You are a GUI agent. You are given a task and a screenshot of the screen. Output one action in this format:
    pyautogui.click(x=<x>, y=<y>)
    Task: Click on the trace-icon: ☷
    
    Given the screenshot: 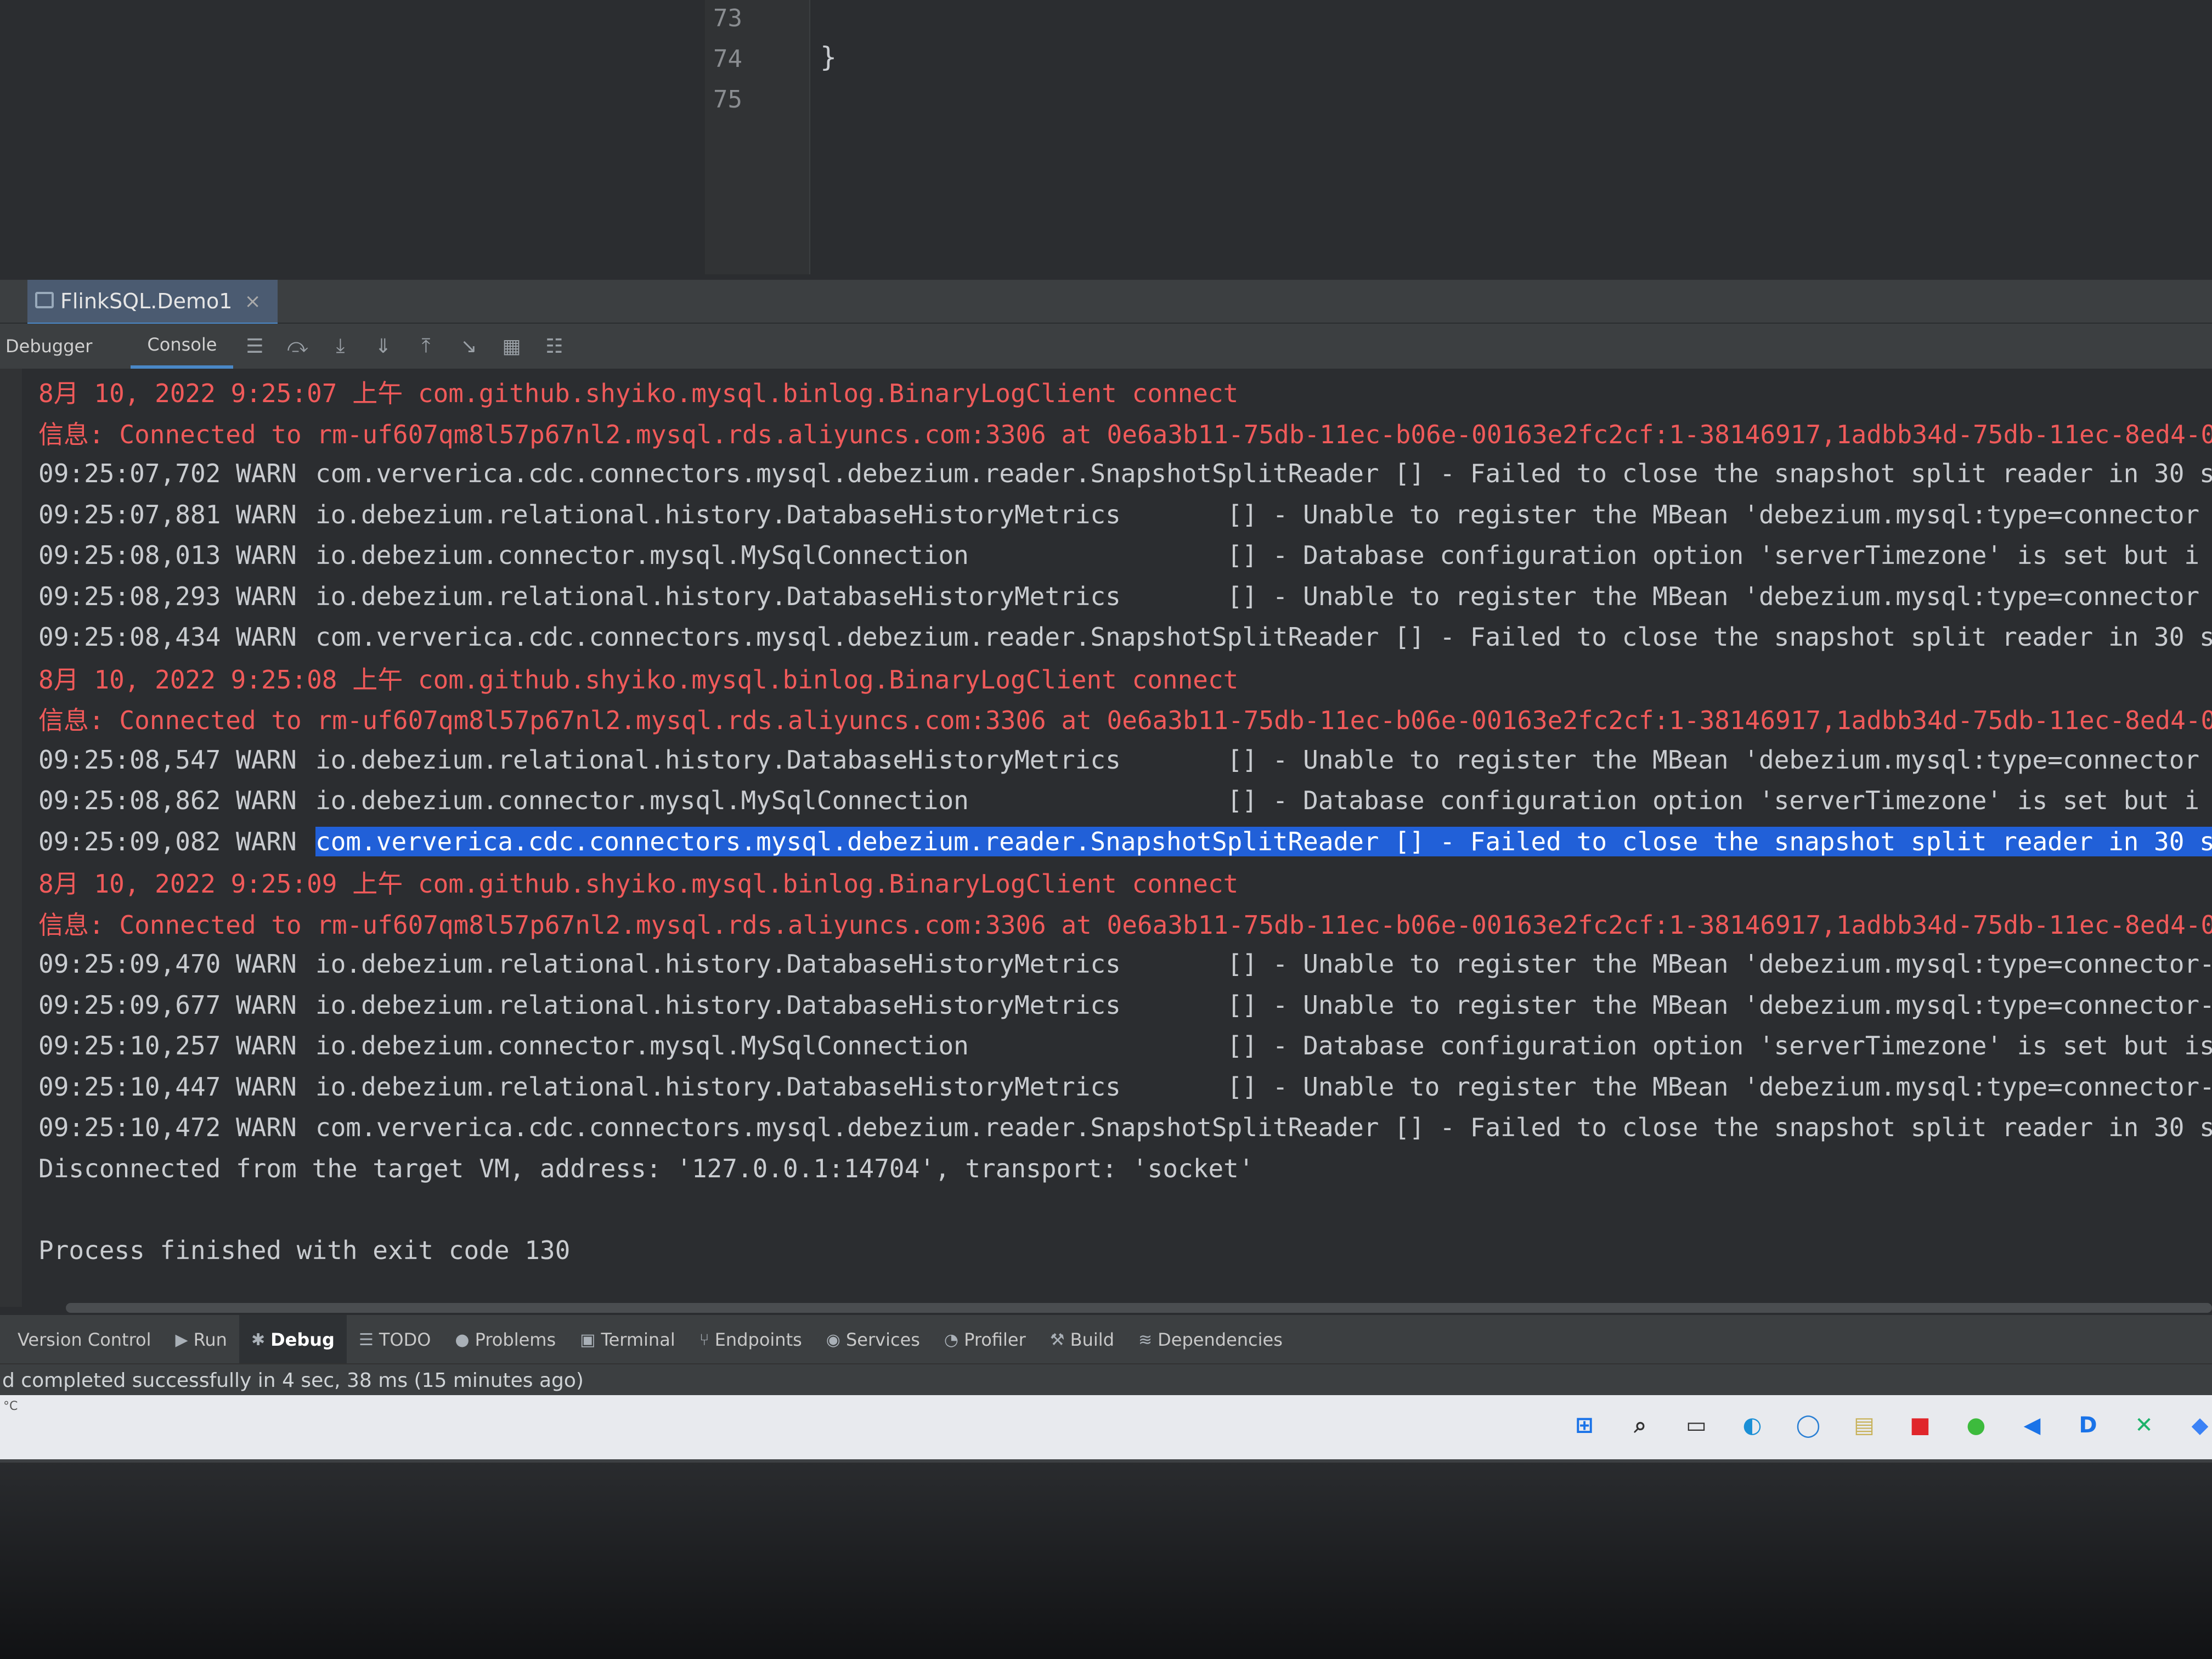 What is the action you would take?
    pyautogui.click(x=554, y=346)
    